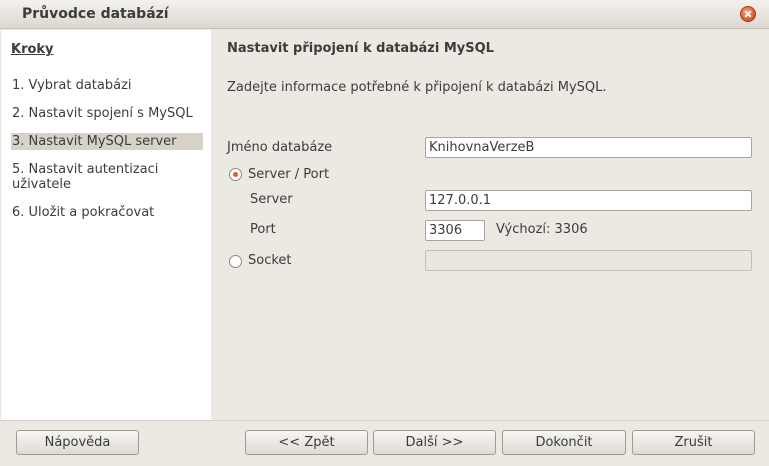 This screenshot has width=769, height=466. I want to click on step-select-database: 1. Vybrat databázi, so click(107, 85).